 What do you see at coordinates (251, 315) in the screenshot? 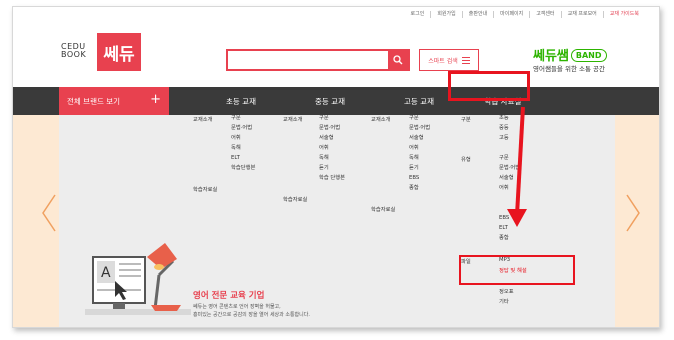
I see `promo-desc-line2: 흥미있는 공간으로 공감의 장을 열어 세상과 소통합니다.` at bounding box center [251, 315].